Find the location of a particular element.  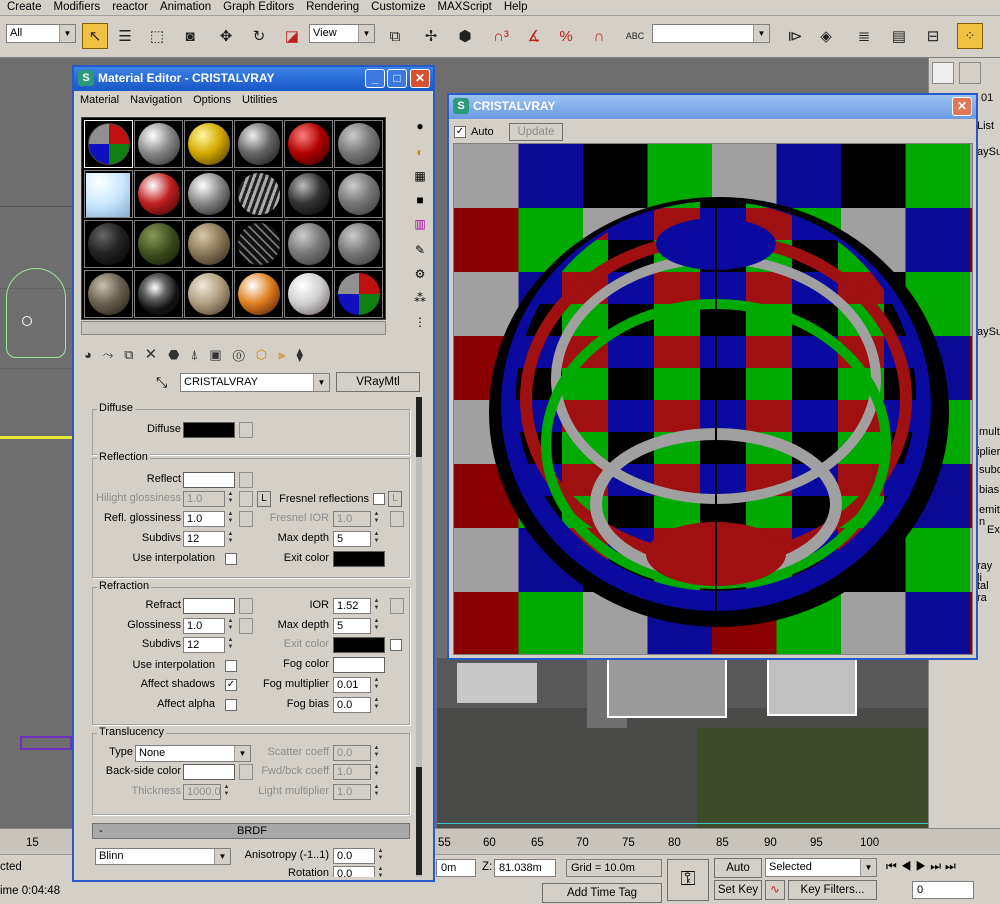

anisotropy-spinner: 0.0 ▲ ▼ is located at coordinates (358, 856).